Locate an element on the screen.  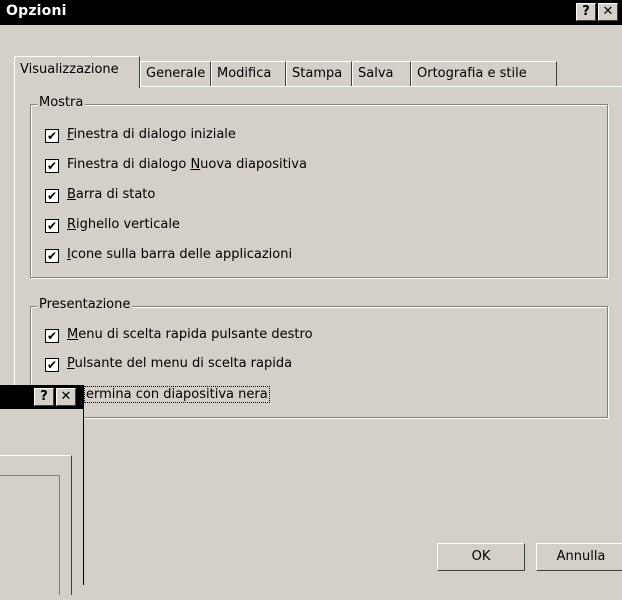
checkbox-label: Pulsante del menu di scelta rapida is located at coordinates (180, 363).